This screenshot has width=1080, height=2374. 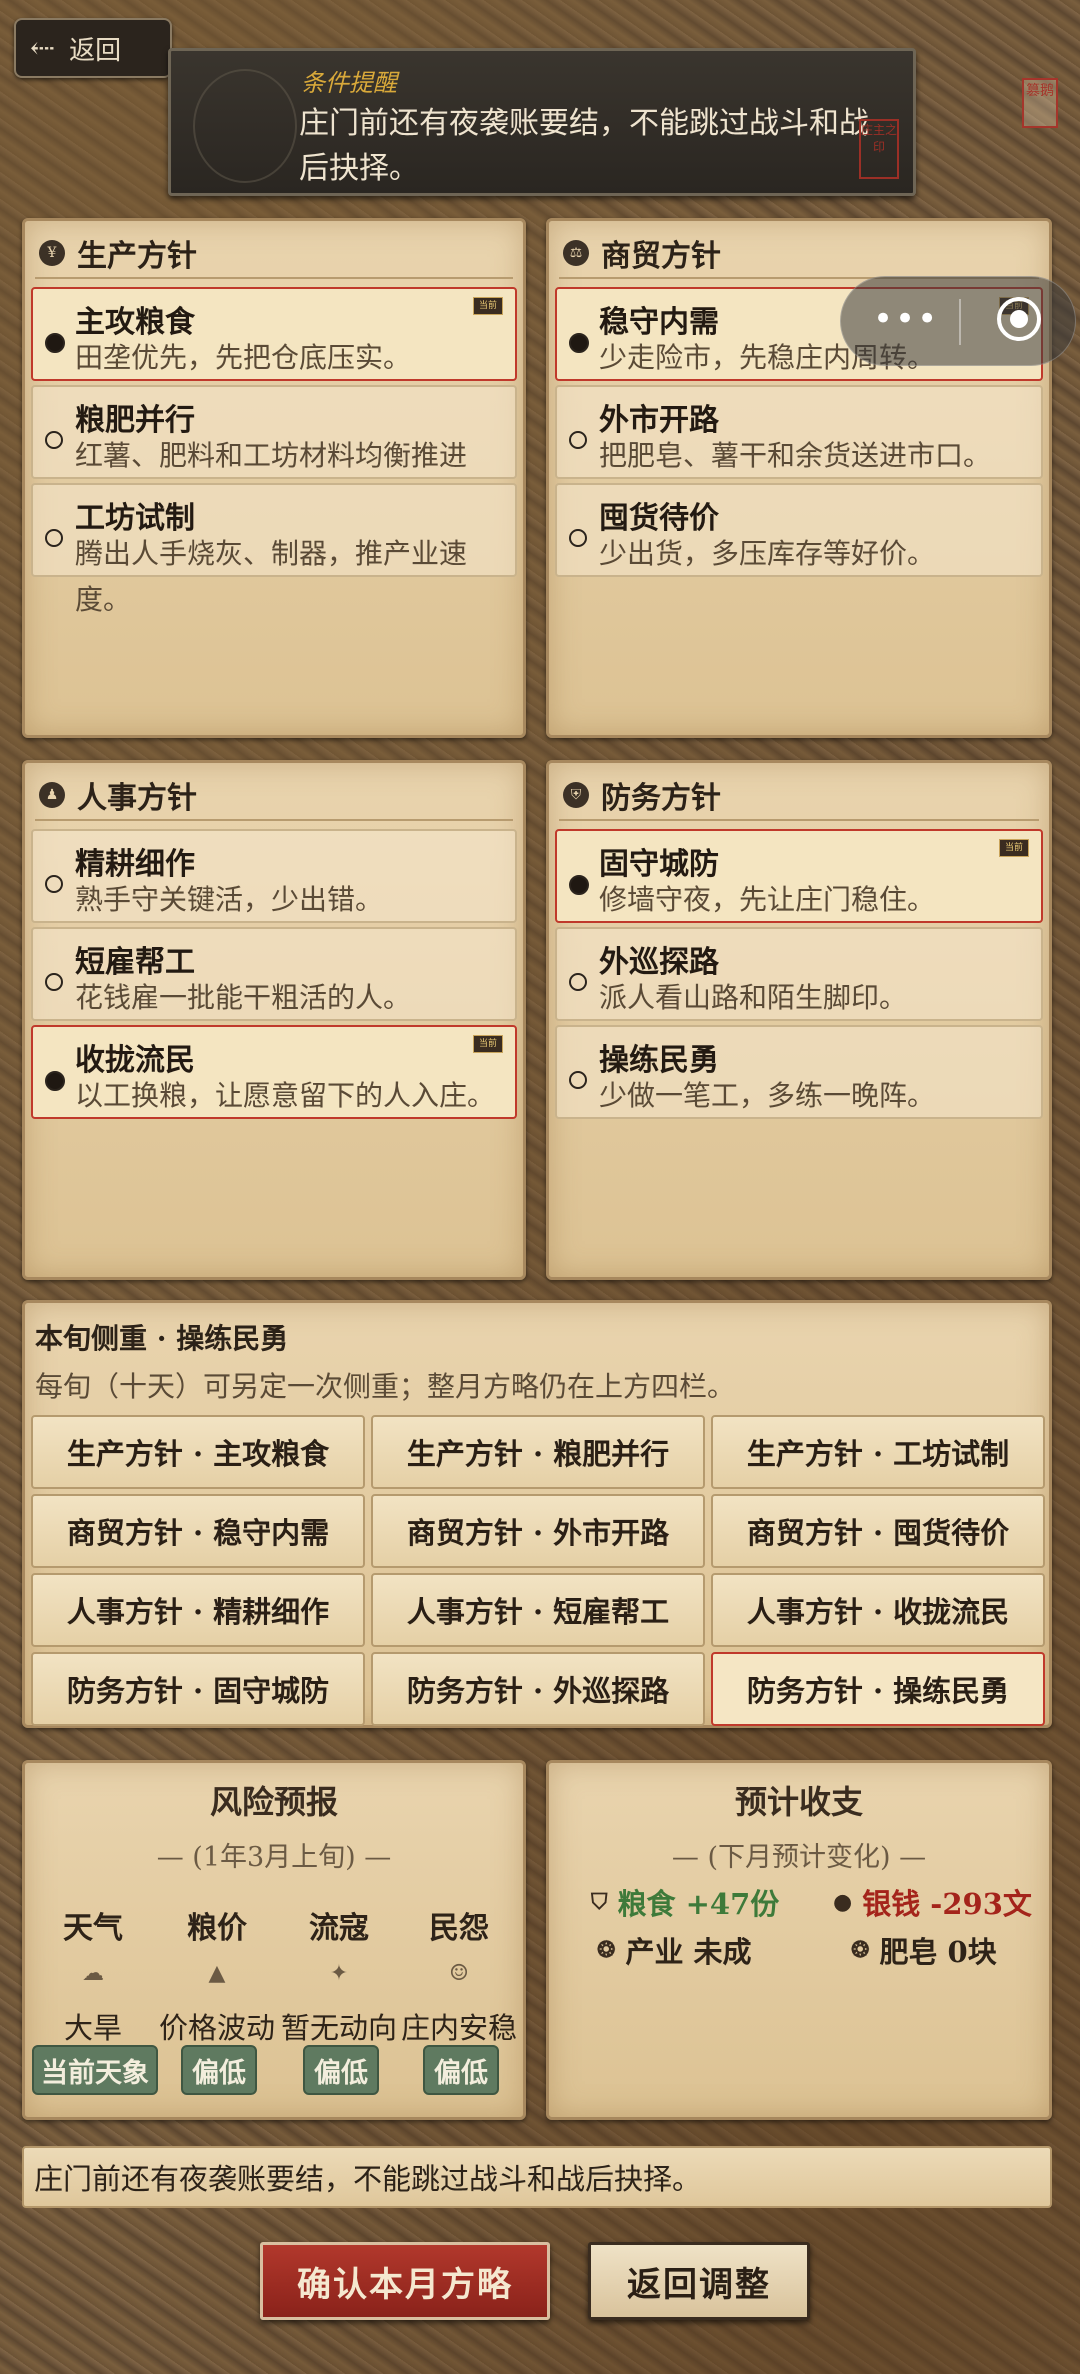 I want to click on focus-option-button: 商贸方针 · 囤货待价, so click(x=878, y=1531).